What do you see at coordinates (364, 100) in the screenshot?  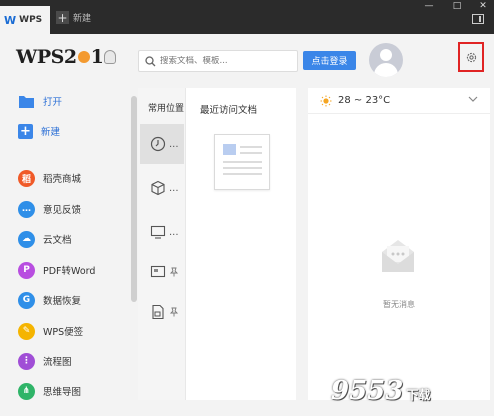 I see `weather-temperature: 28 ~ 23°C` at bounding box center [364, 100].